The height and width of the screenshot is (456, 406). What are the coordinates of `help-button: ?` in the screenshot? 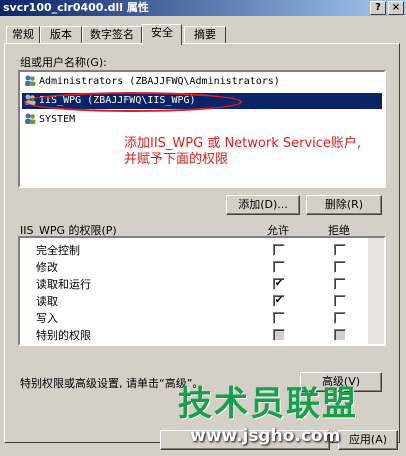 It's located at (378, 8).